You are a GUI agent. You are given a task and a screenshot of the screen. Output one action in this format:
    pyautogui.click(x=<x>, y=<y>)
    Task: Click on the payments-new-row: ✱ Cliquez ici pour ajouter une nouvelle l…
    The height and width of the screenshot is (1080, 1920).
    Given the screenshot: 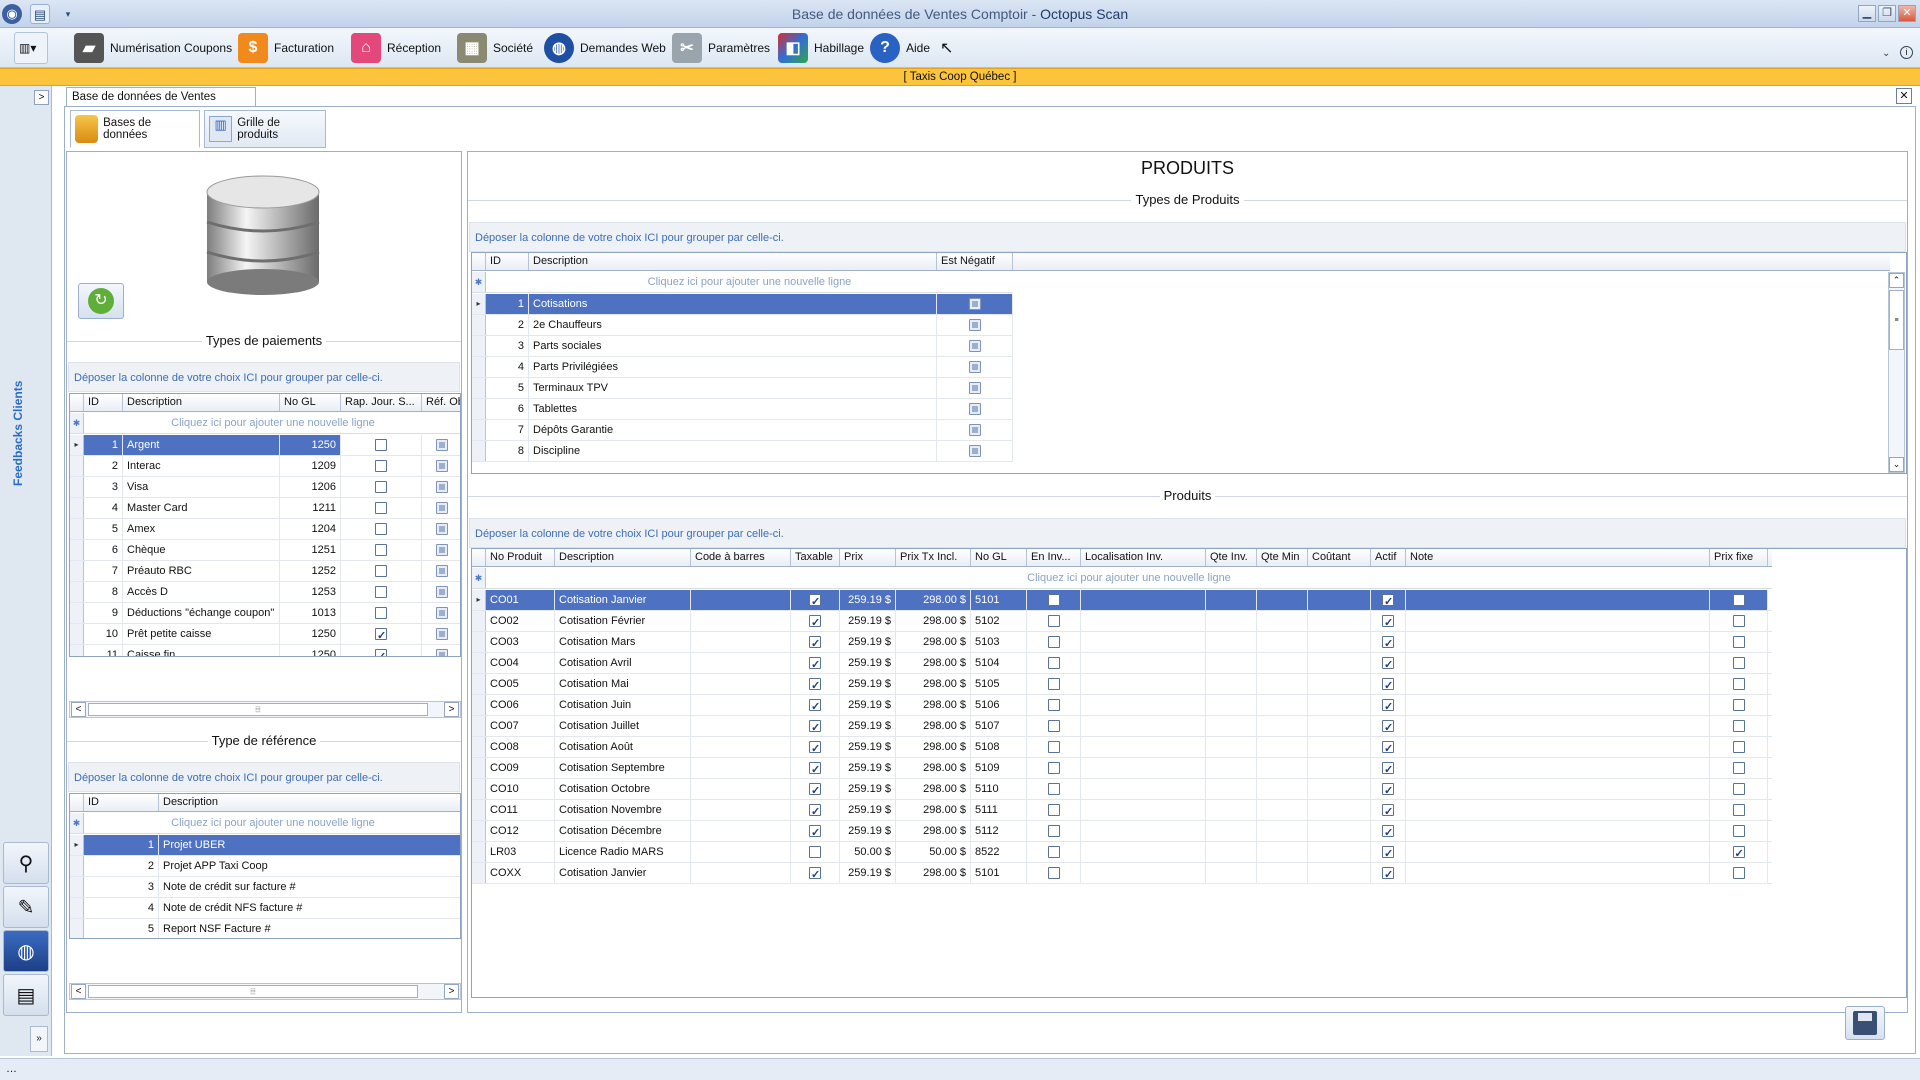 What is the action you would take?
    pyautogui.click(x=265, y=423)
    